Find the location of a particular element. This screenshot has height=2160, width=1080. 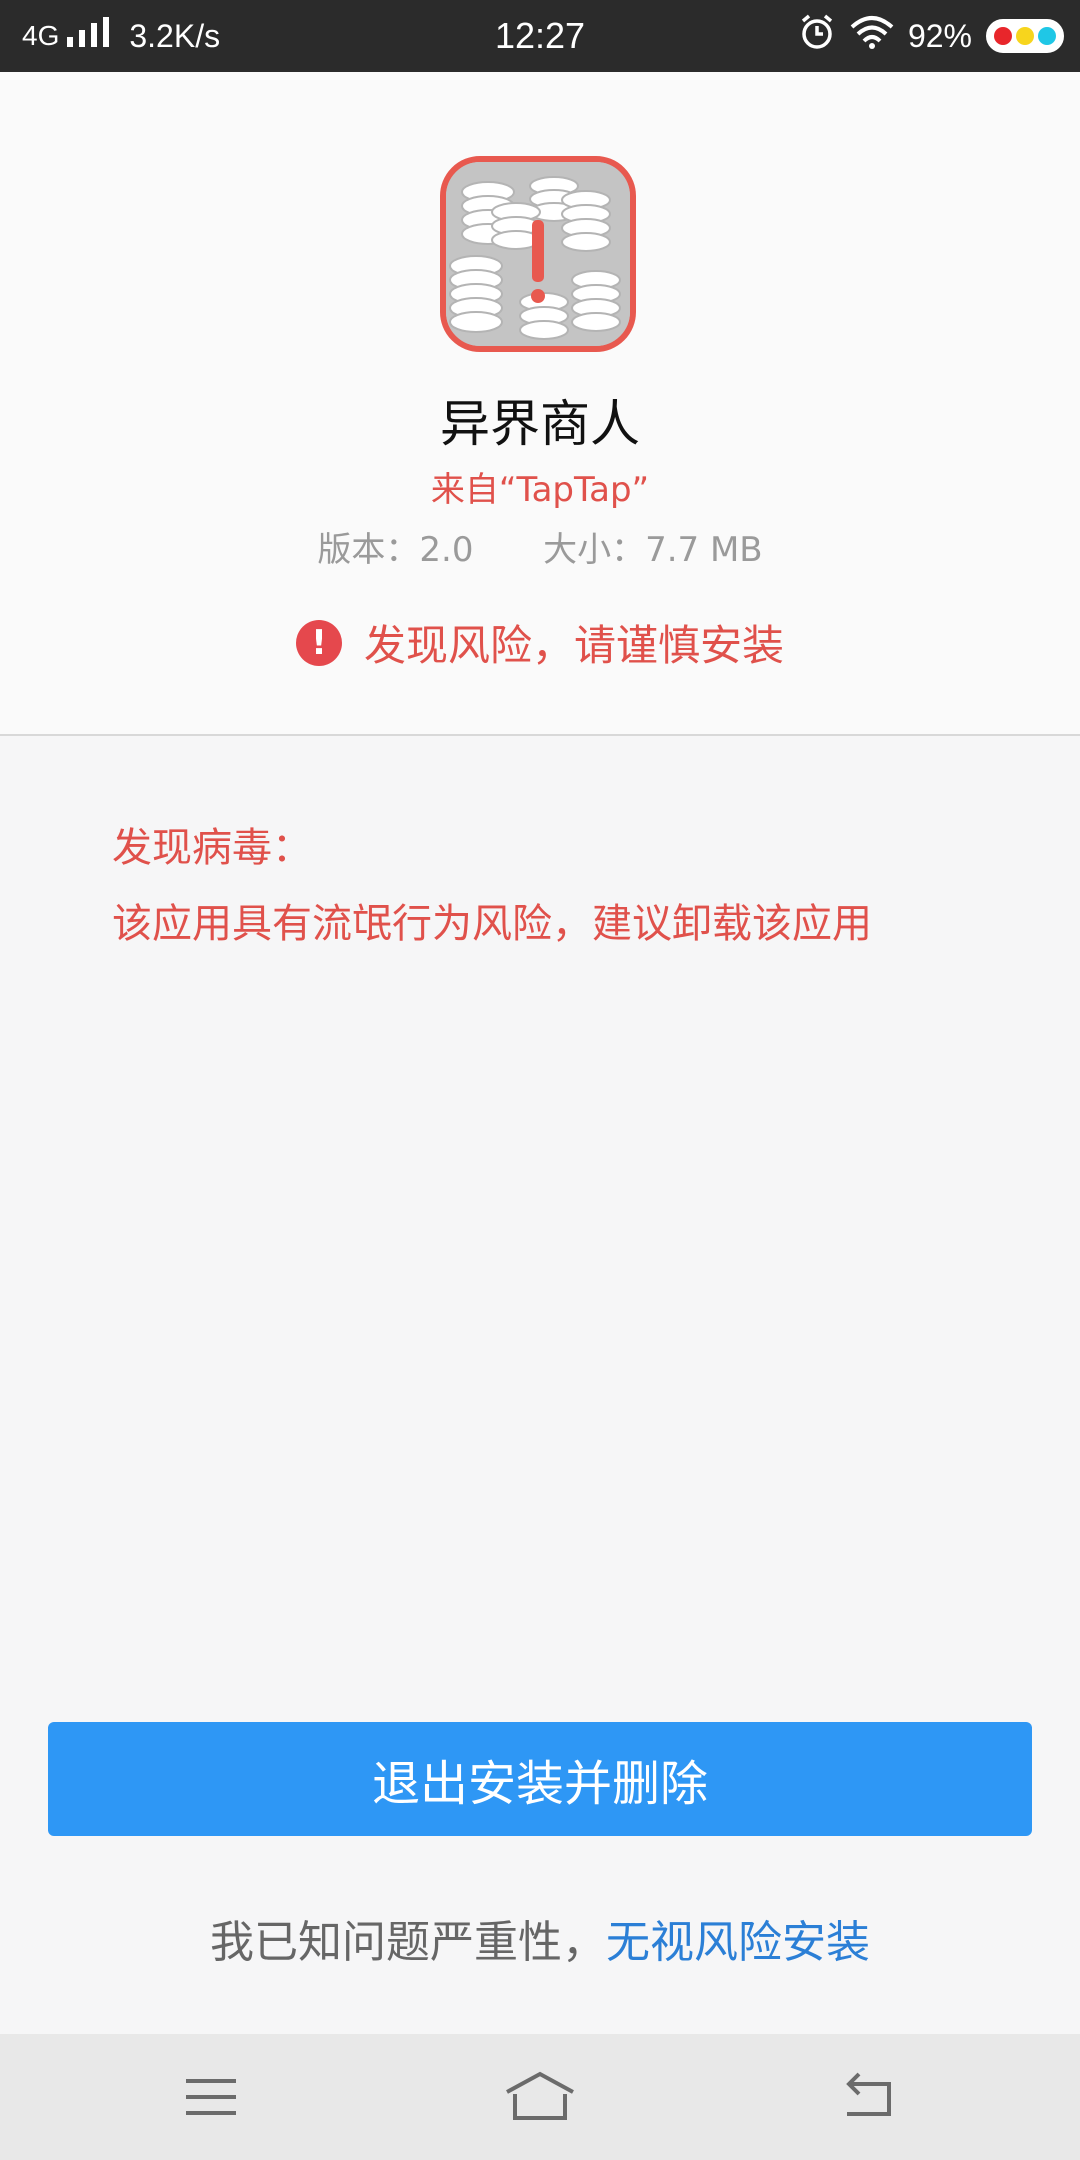

app-meta: 版本：2.0 大小：7.7 MB is located at coordinates (540, 546).